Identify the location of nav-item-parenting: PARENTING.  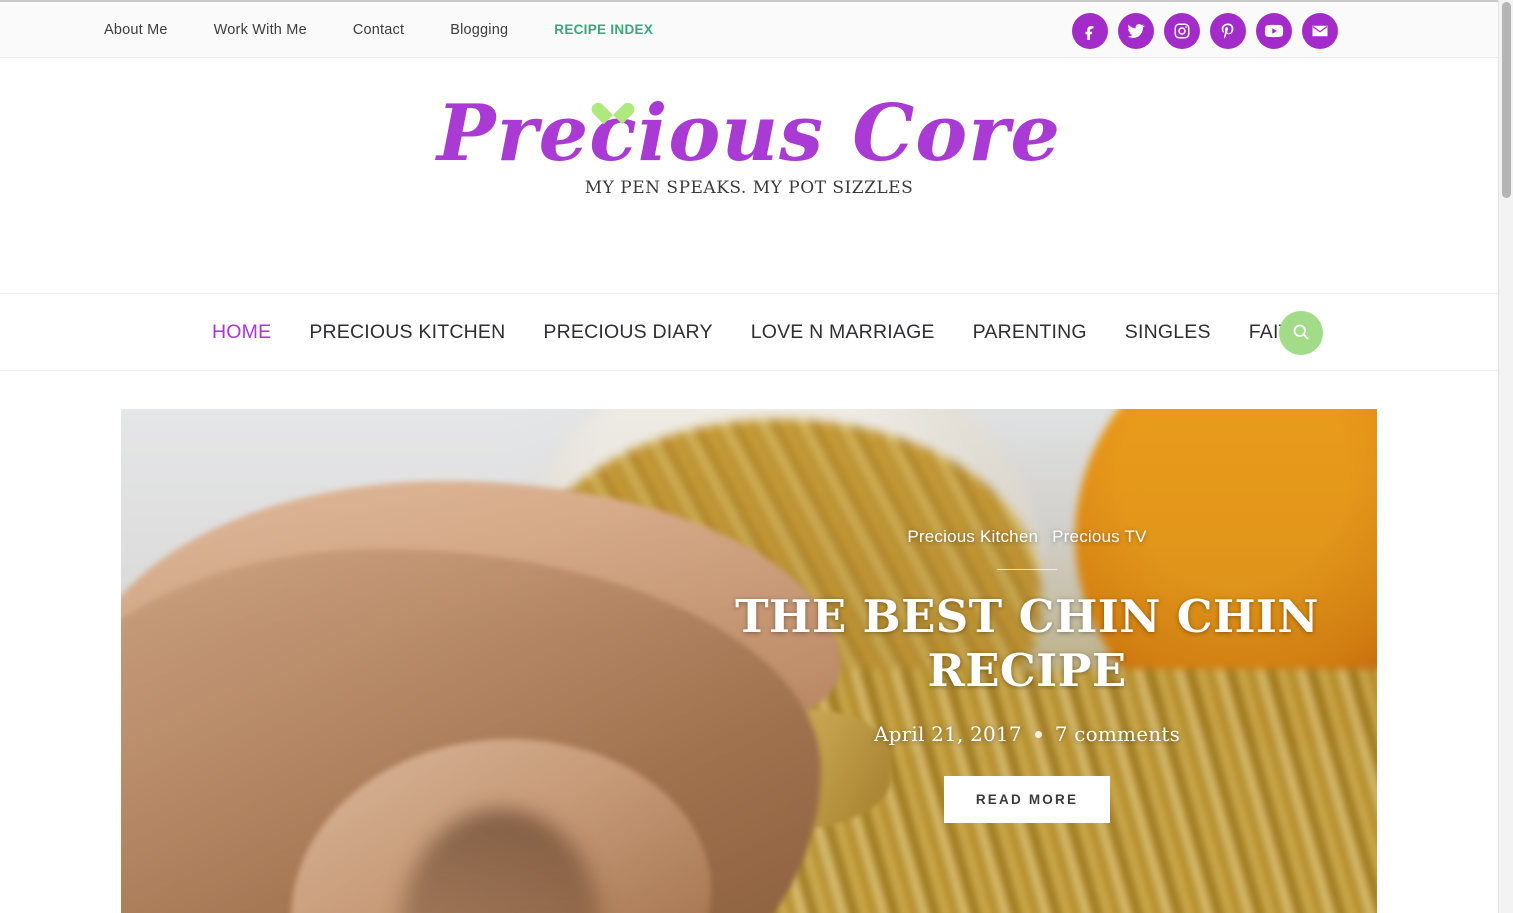
(1030, 332).